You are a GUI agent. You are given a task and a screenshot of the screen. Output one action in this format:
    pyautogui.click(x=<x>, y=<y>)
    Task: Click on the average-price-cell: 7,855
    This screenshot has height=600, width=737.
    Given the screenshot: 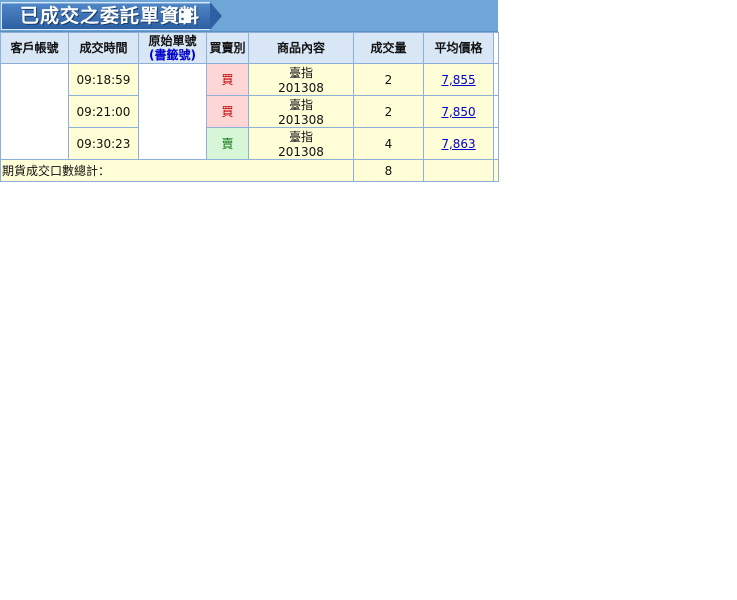 What is the action you would take?
    pyautogui.click(x=458, y=79)
    